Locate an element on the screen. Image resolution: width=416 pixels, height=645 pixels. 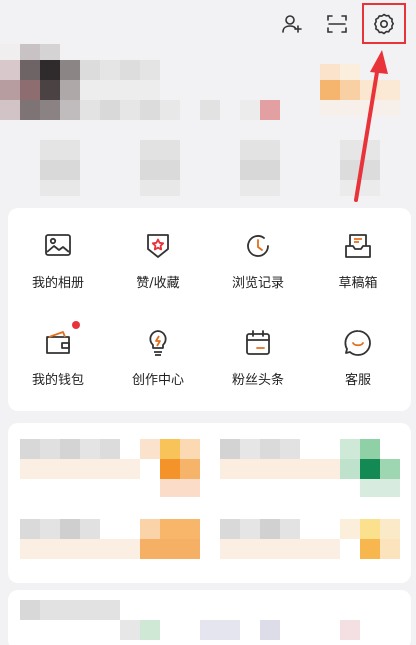
menu-item-label: 浏览记录 is located at coordinates (257, 283).